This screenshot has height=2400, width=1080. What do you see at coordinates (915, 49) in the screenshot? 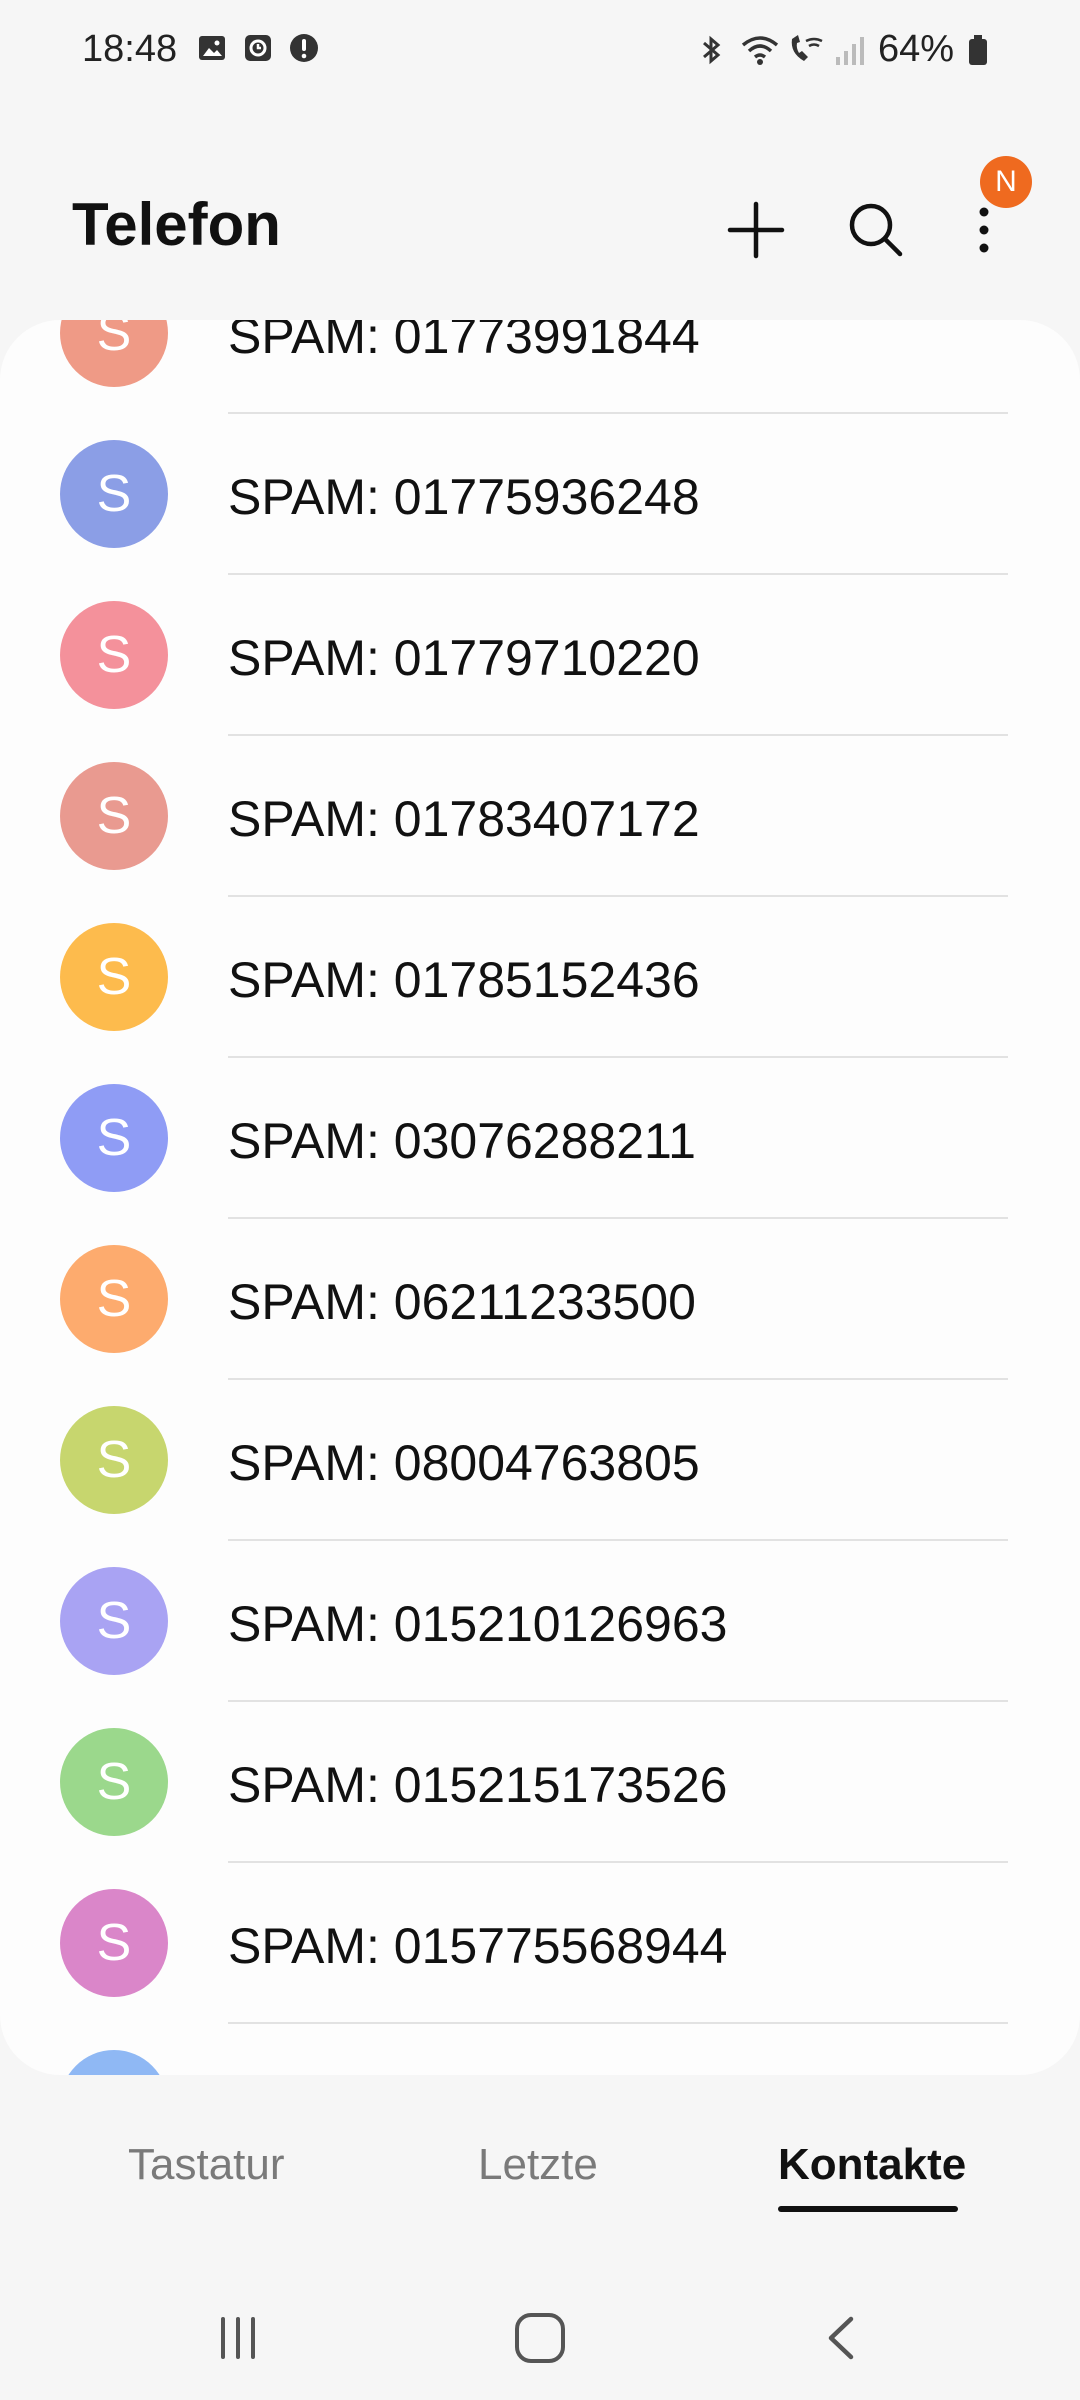
I see `battery-percent: 64%` at bounding box center [915, 49].